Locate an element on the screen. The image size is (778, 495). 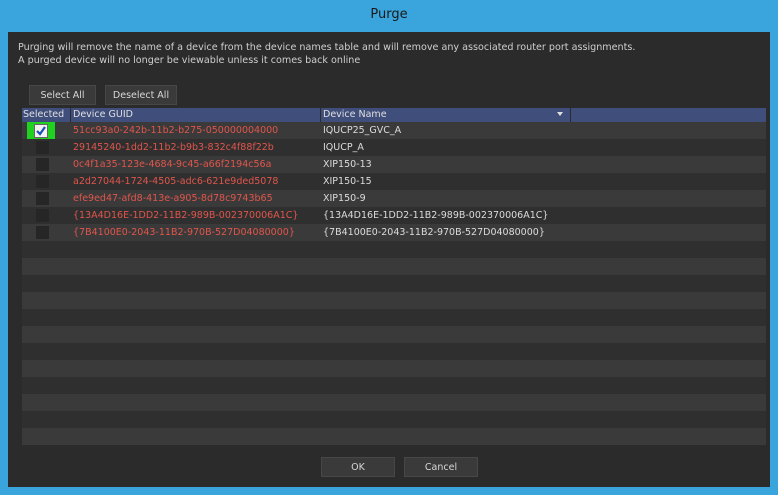
column-header-device-guid: Device GUID is located at coordinates (103, 115).